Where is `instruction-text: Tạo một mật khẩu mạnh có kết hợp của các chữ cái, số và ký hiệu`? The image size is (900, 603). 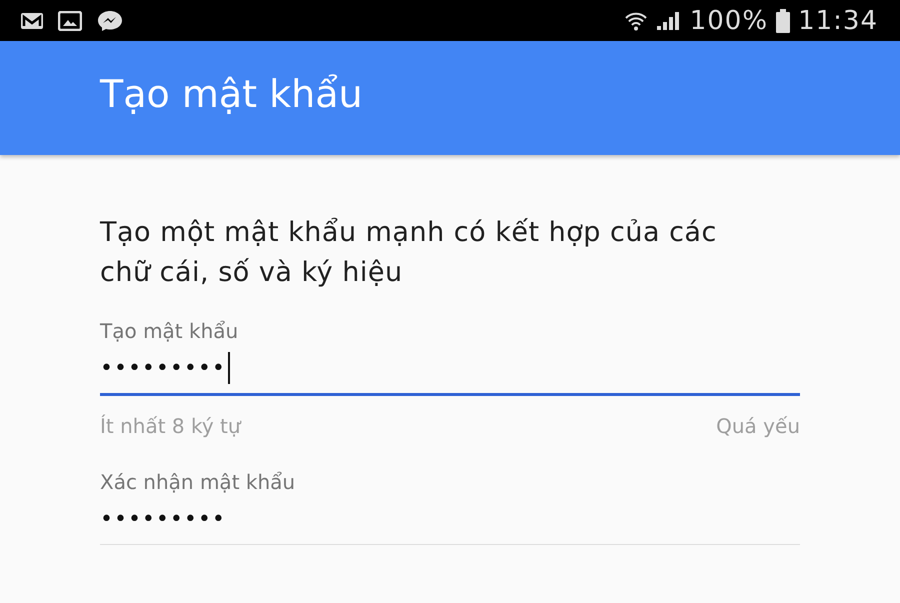
instruction-text: Tạo một mật khẩu mạnh có kết hợp của các chữ cái, số và ký hiệu is located at coordinates (409, 253).